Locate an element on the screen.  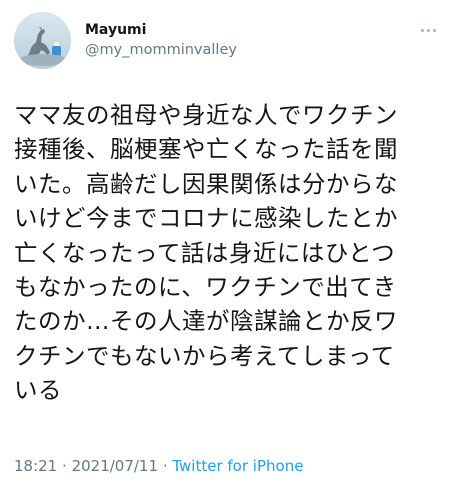
tweet-time: 18:21 is located at coordinates (35, 466).